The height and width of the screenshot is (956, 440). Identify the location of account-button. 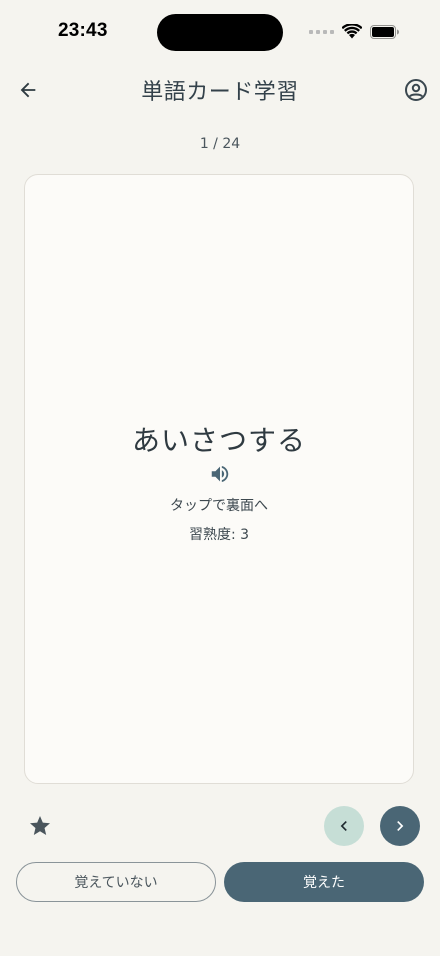
(416, 90).